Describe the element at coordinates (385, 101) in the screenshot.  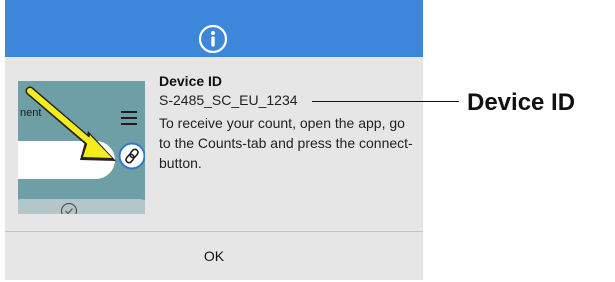
I see `callout-line` at that location.